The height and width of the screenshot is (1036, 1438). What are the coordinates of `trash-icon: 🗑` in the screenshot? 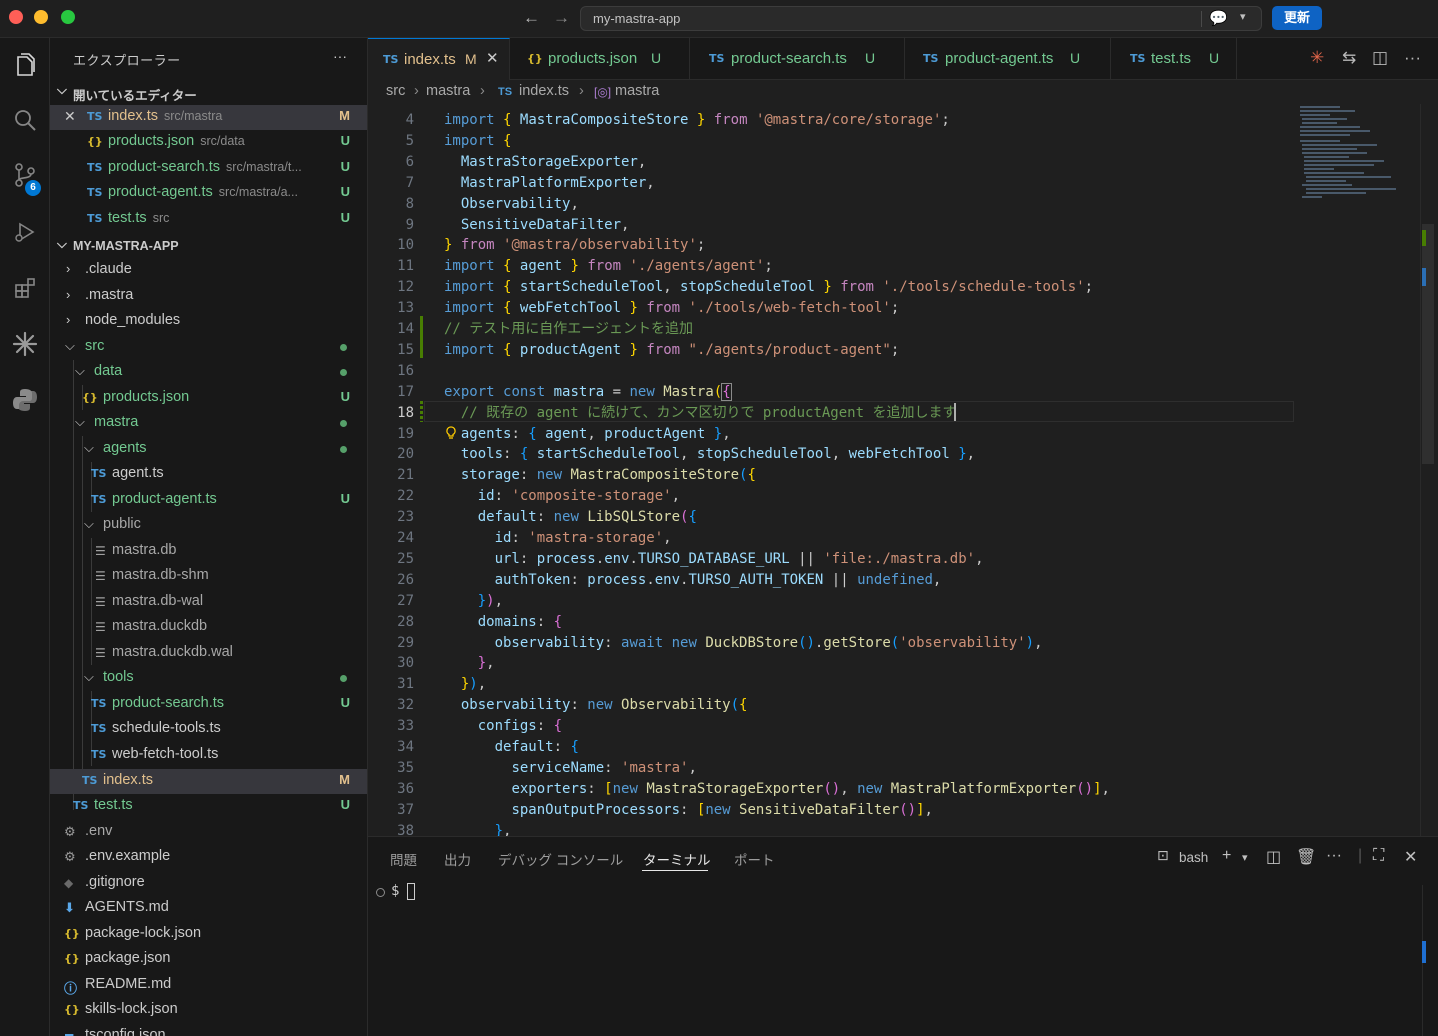 It's located at (1306, 857).